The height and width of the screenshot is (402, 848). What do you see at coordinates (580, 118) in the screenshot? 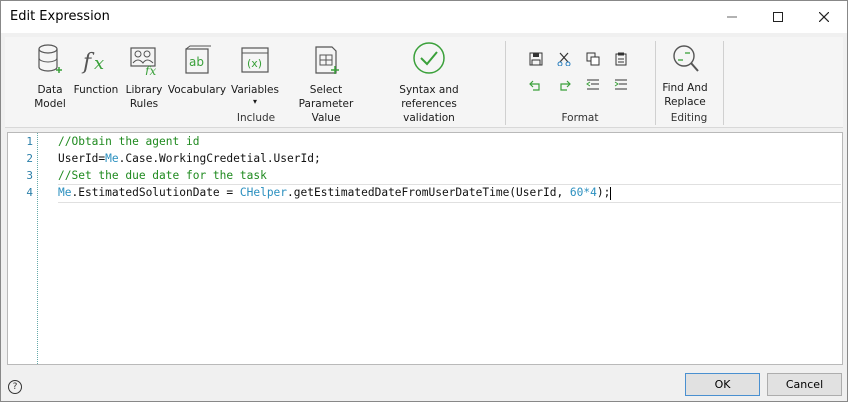
I see `format-group-label: Format` at bounding box center [580, 118].